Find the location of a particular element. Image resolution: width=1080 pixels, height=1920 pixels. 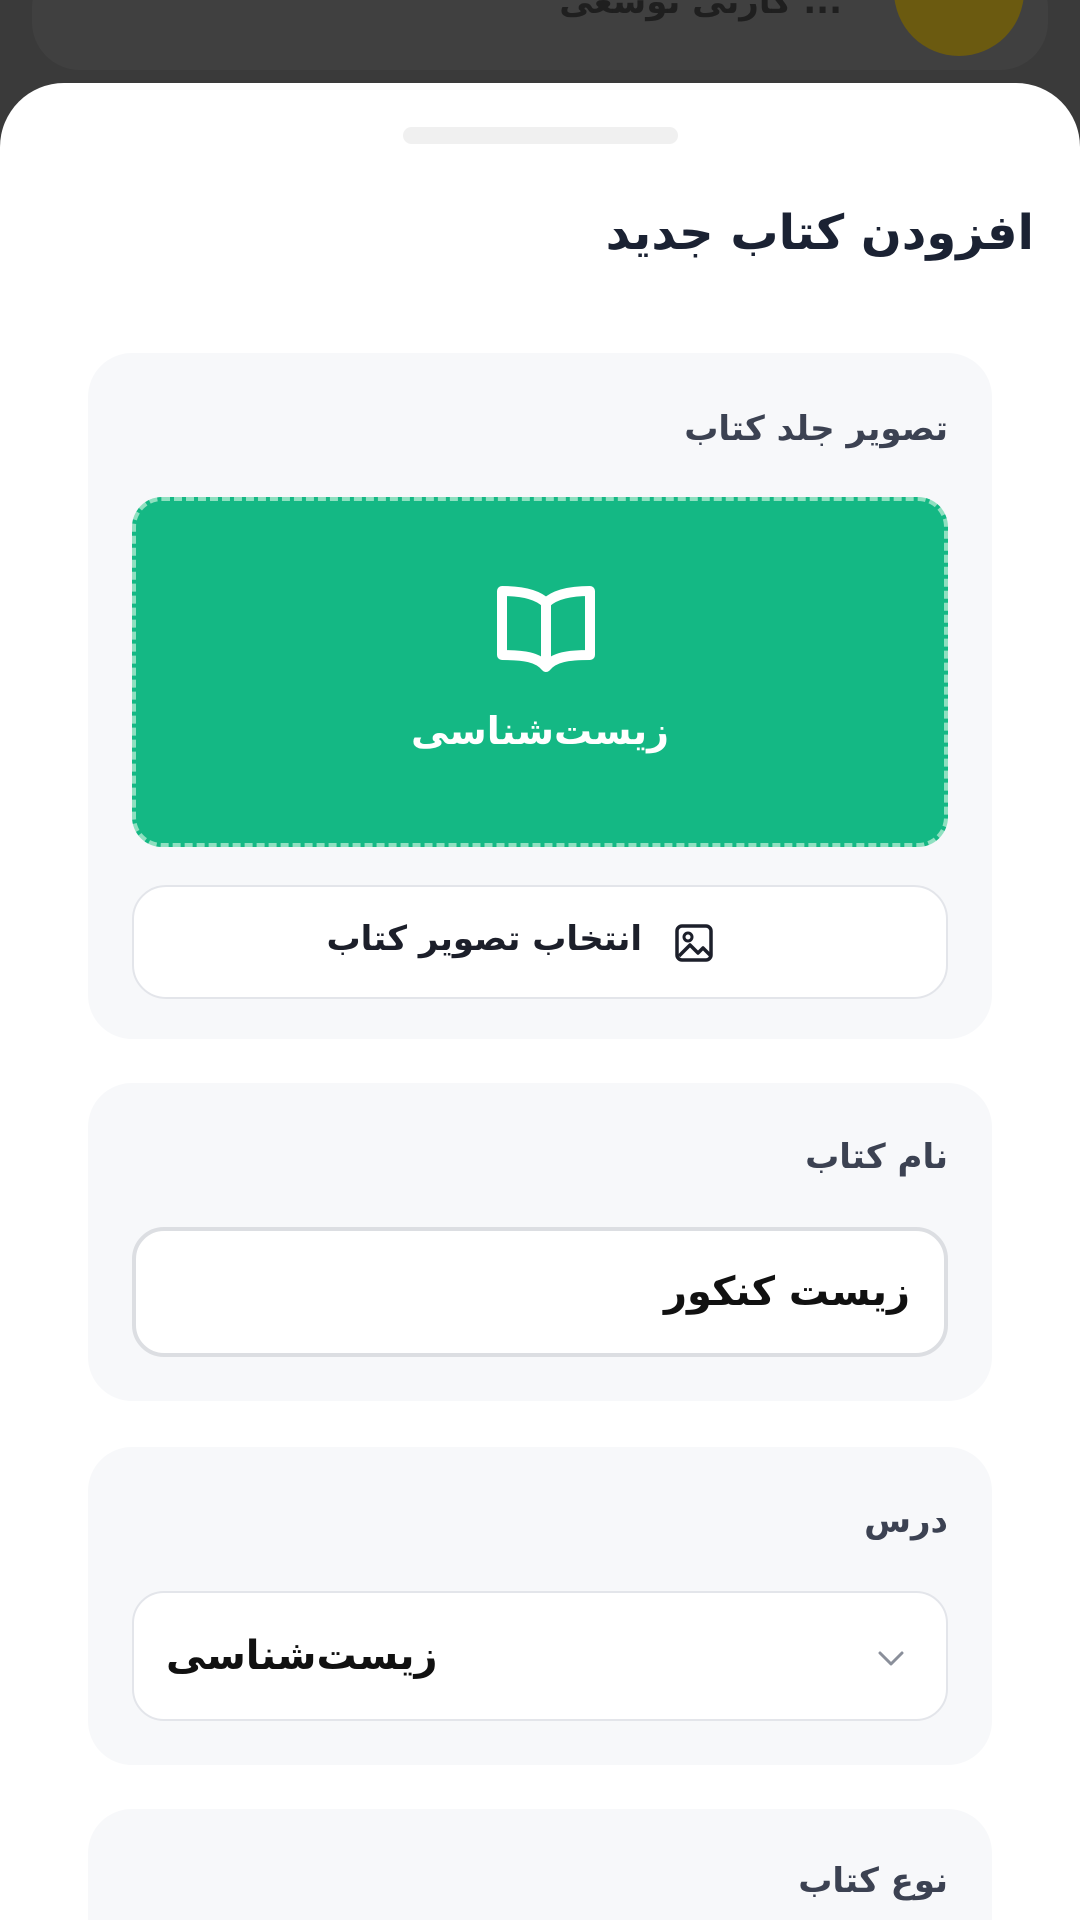

book-name-input is located at coordinates (540, 1292).